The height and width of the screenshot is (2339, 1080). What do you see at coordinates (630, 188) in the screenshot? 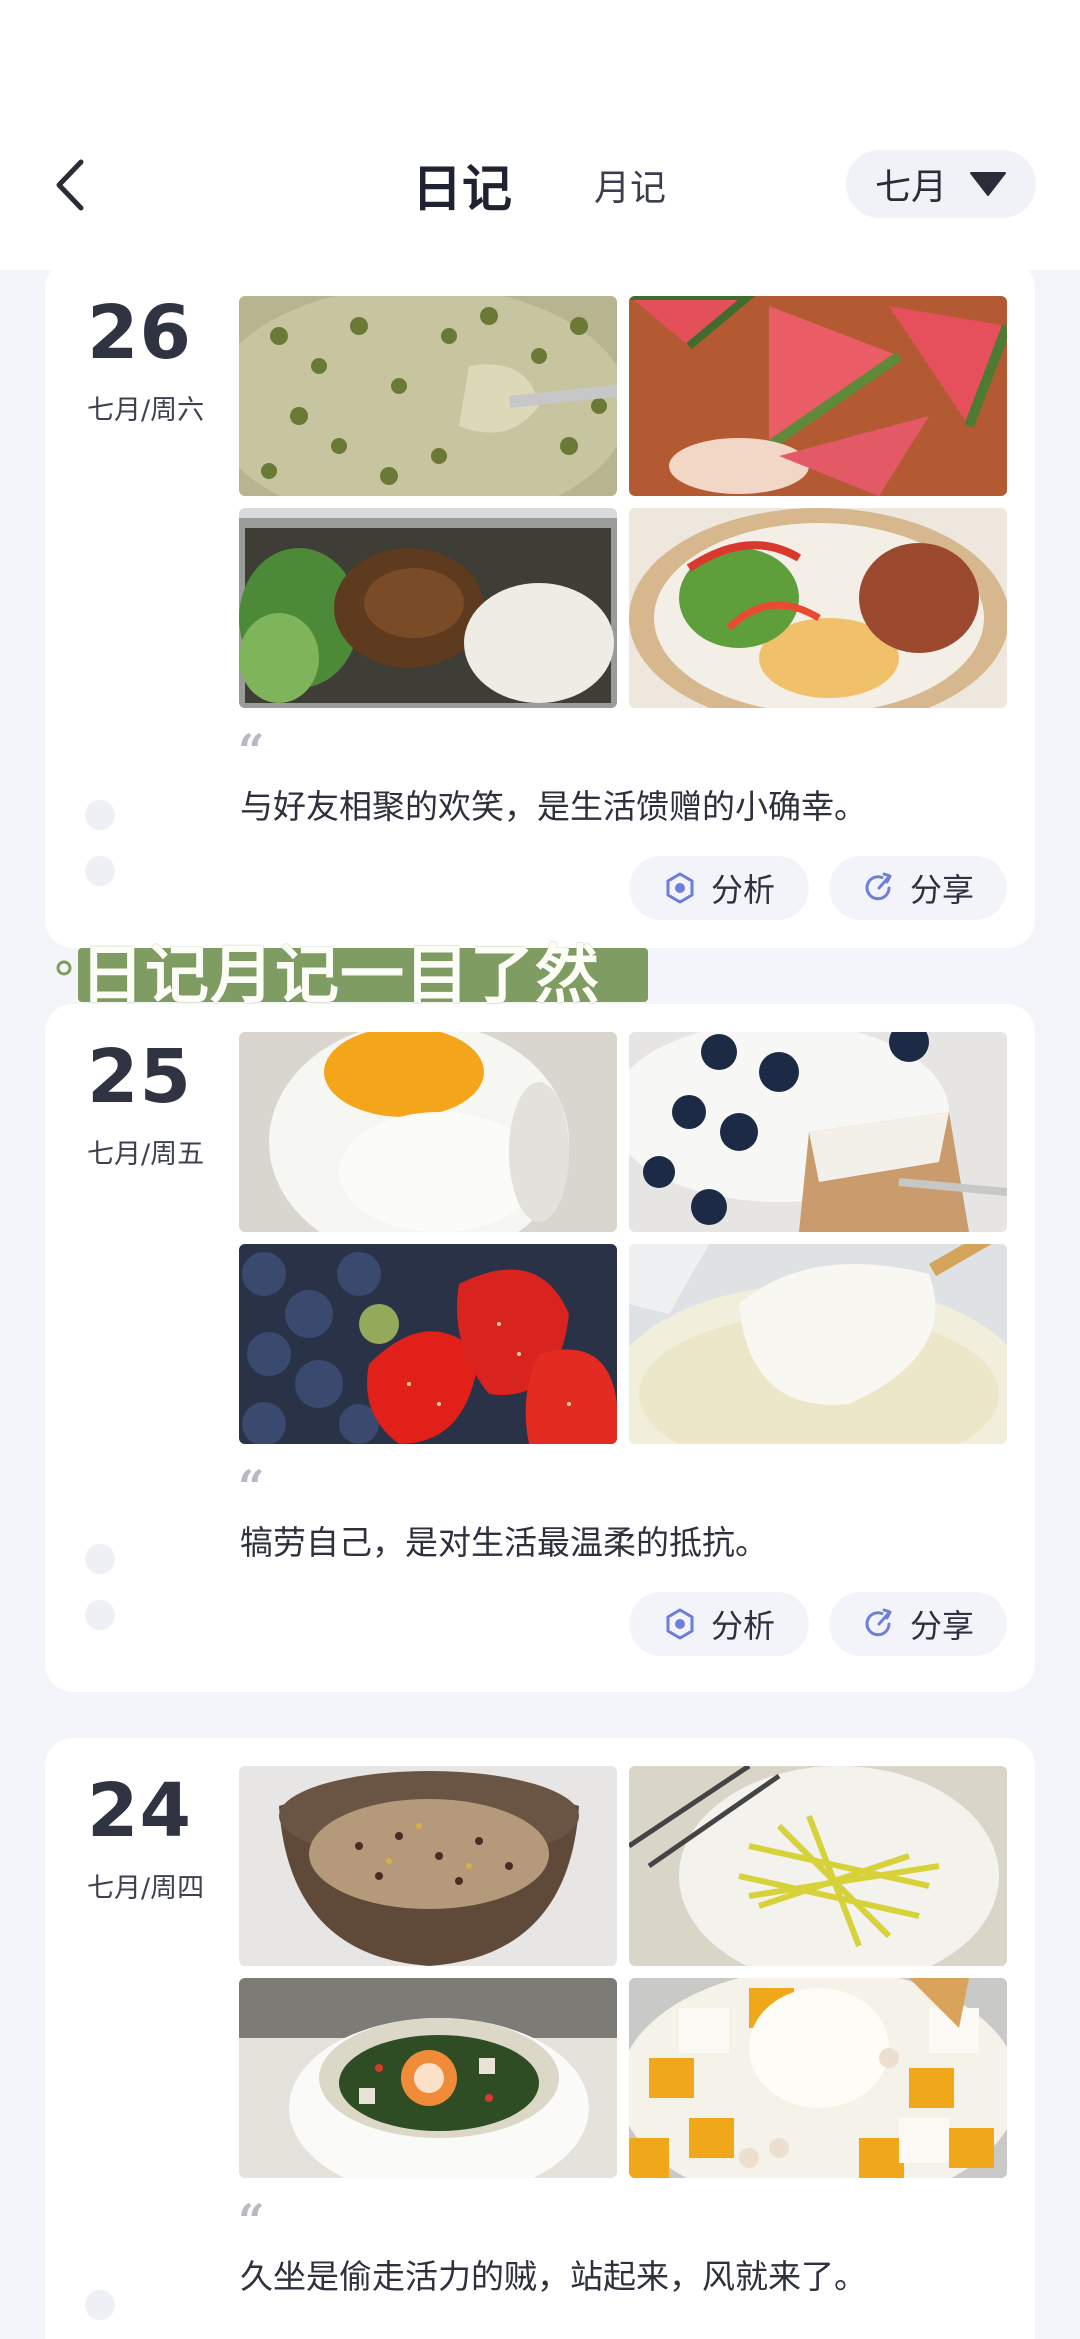
I see `tab-monthly-label: 月记` at bounding box center [630, 188].